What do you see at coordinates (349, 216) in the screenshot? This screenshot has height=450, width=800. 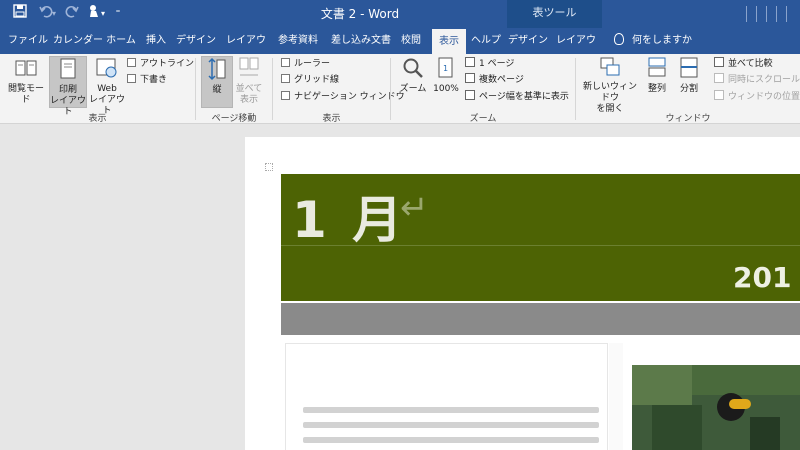 I see `month-heading: 1 月` at bounding box center [349, 216].